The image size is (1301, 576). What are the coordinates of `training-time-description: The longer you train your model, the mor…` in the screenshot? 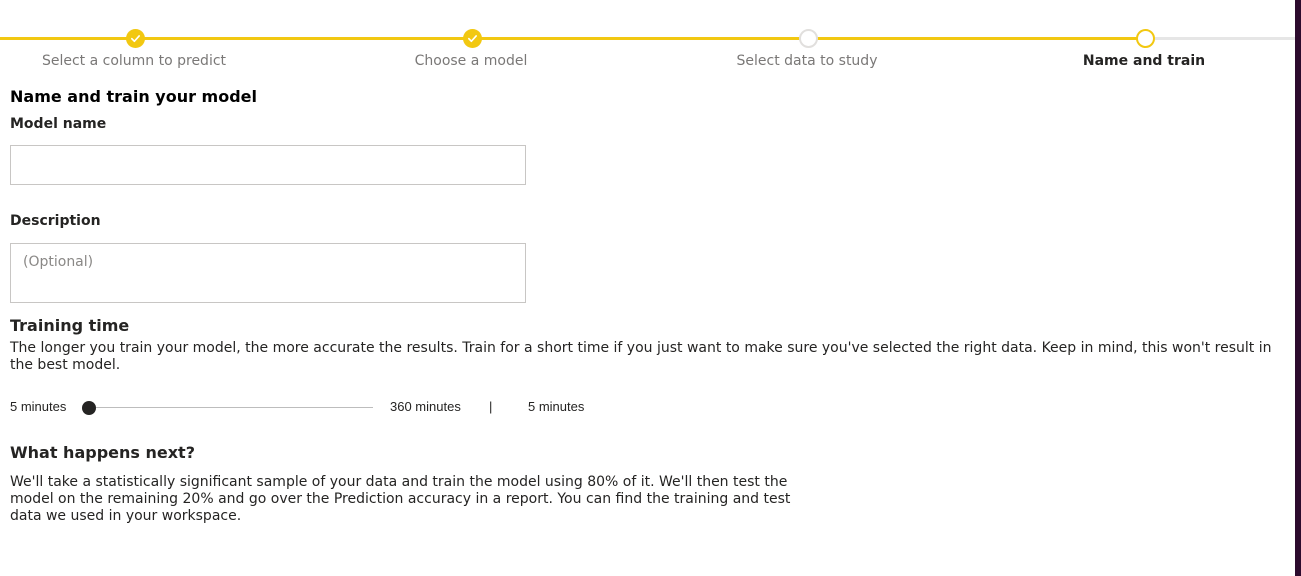 It's located at (641, 356).